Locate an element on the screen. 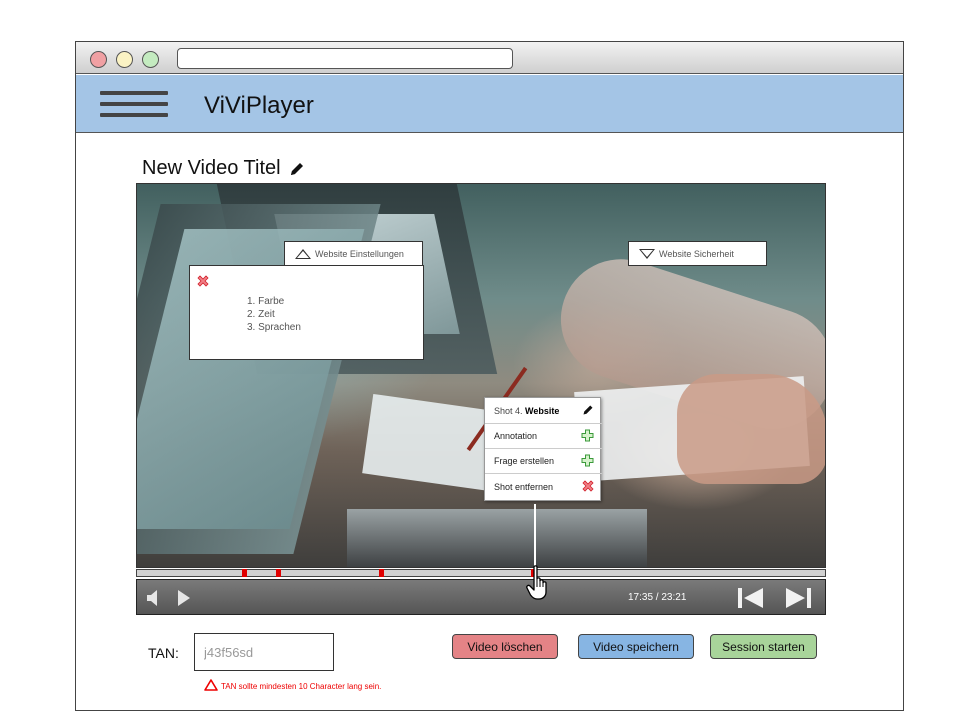  timeline-track is located at coordinates (481, 573).